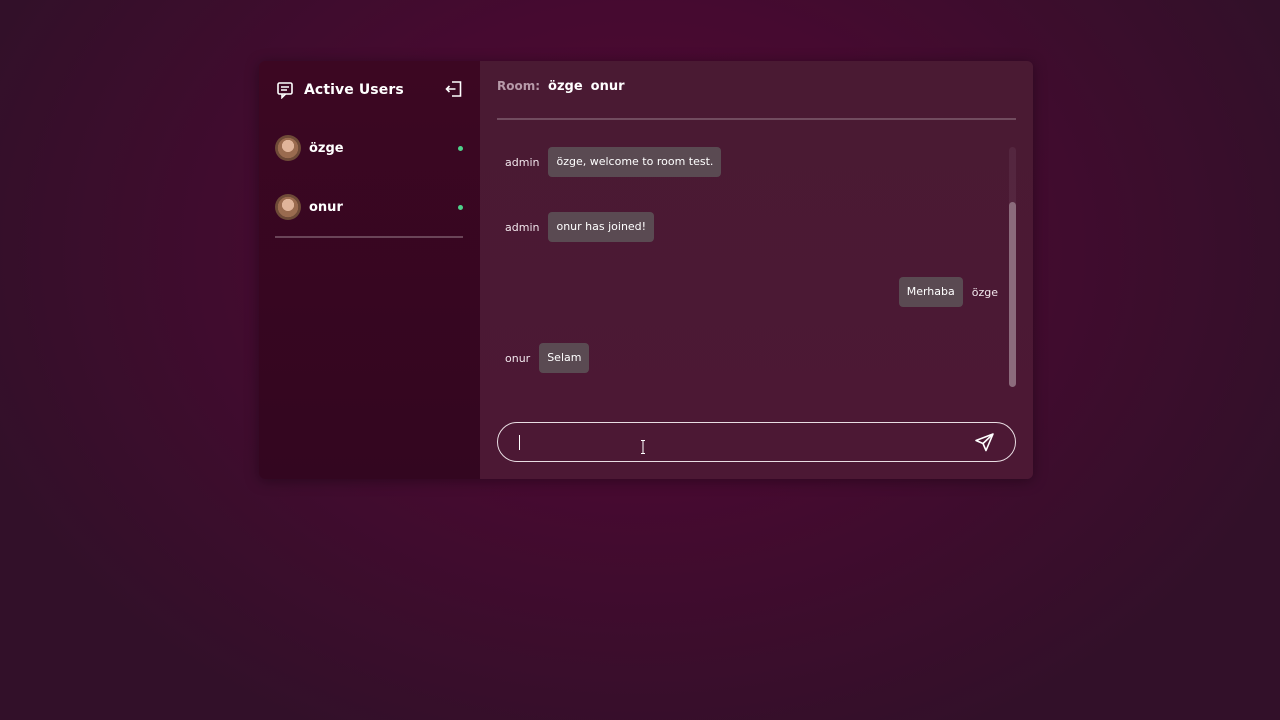  What do you see at coordinates (564, 358) in the screenshot?
I see `message-bubble: Selam` at bounding box center [564, 358].